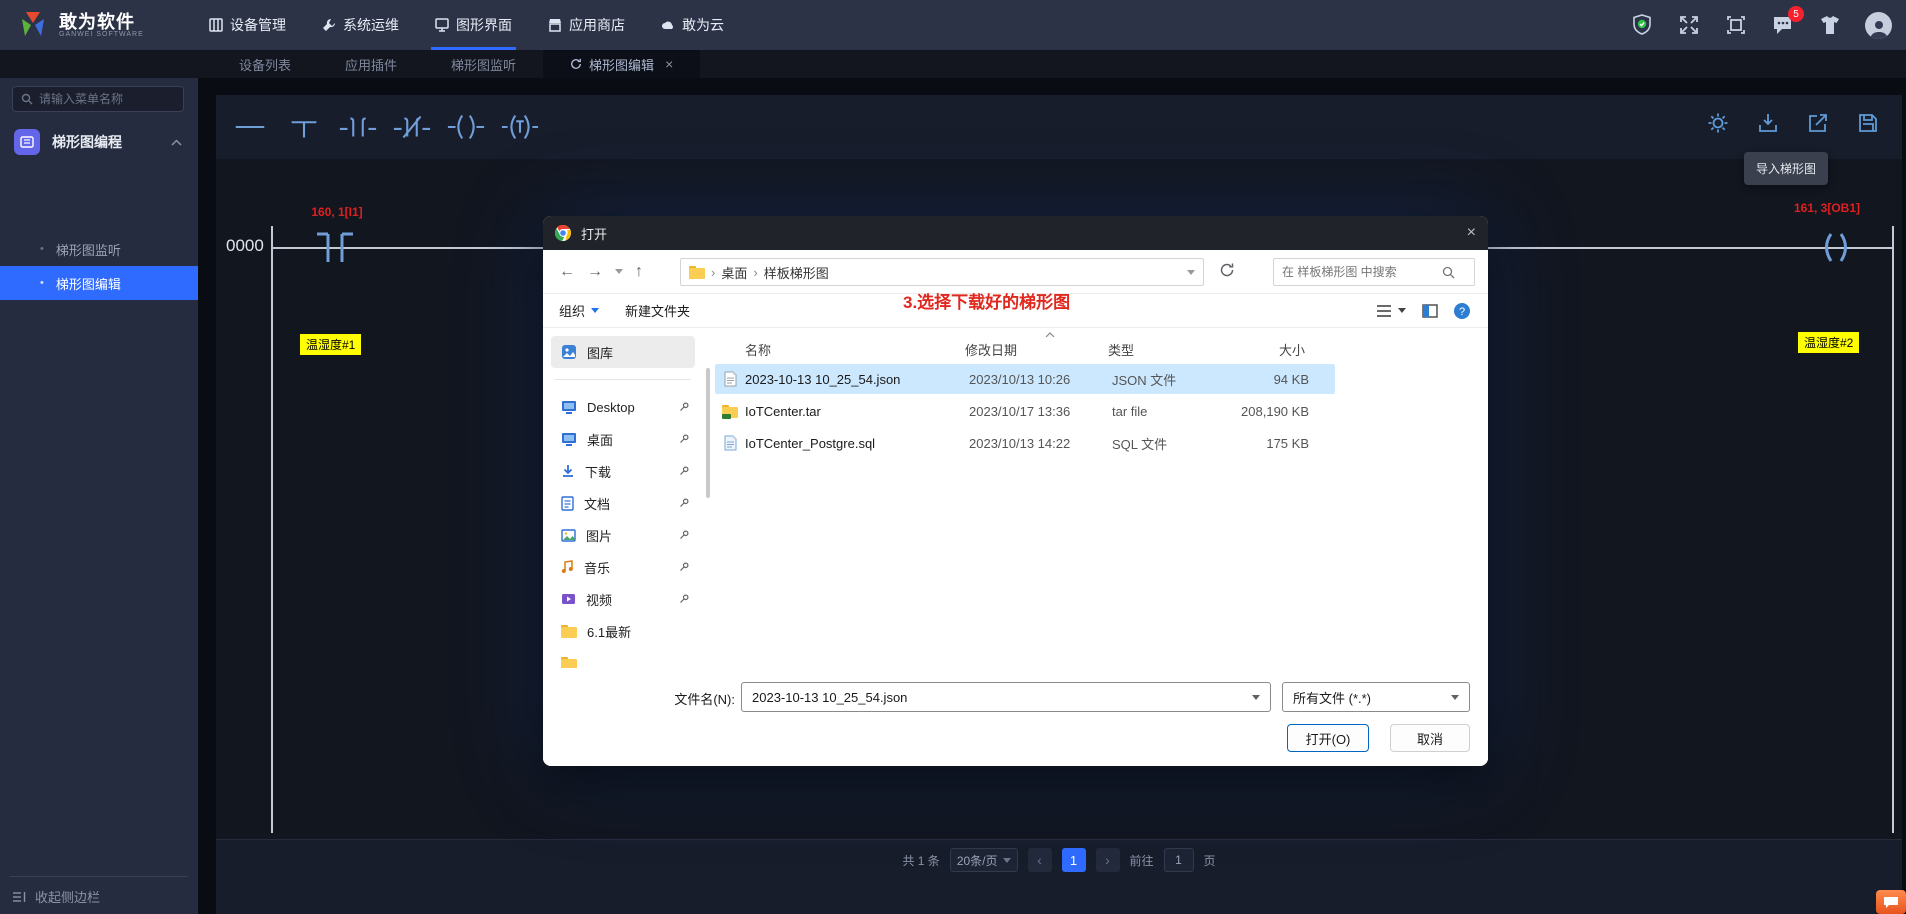 The width and height of the screenshot is (1906, 914). What do you see at coordinates (983, 860) in the screenshot?
I see `page-size-select: 20条/页` at bounding box center [983, 860].